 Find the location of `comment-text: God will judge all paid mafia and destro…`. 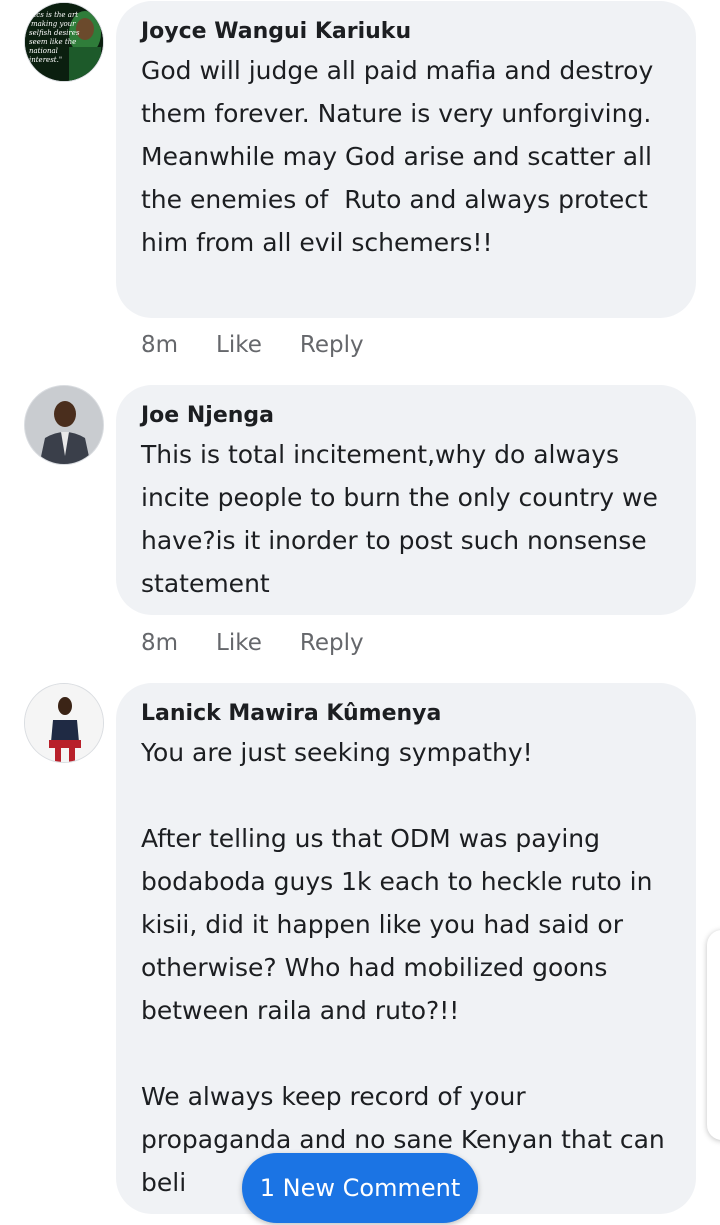

comment-text: God will judge all paid mafia and destro… is located at coordinates (401, 156).